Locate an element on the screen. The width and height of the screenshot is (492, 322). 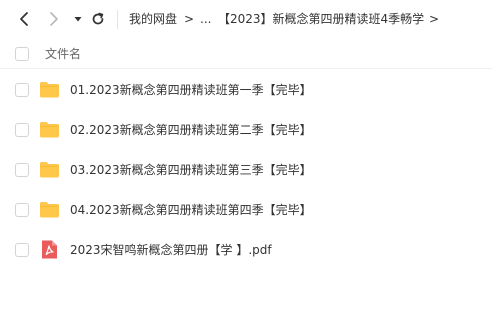
list-item: 02.2023新概念第四册精读班第二季【完毕】 is located at coordinates (246, 130).